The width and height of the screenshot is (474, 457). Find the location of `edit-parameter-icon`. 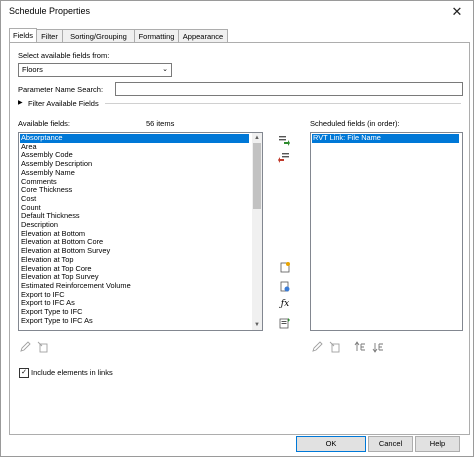

edit-parameter-icon is located at coordinates (285, 287).